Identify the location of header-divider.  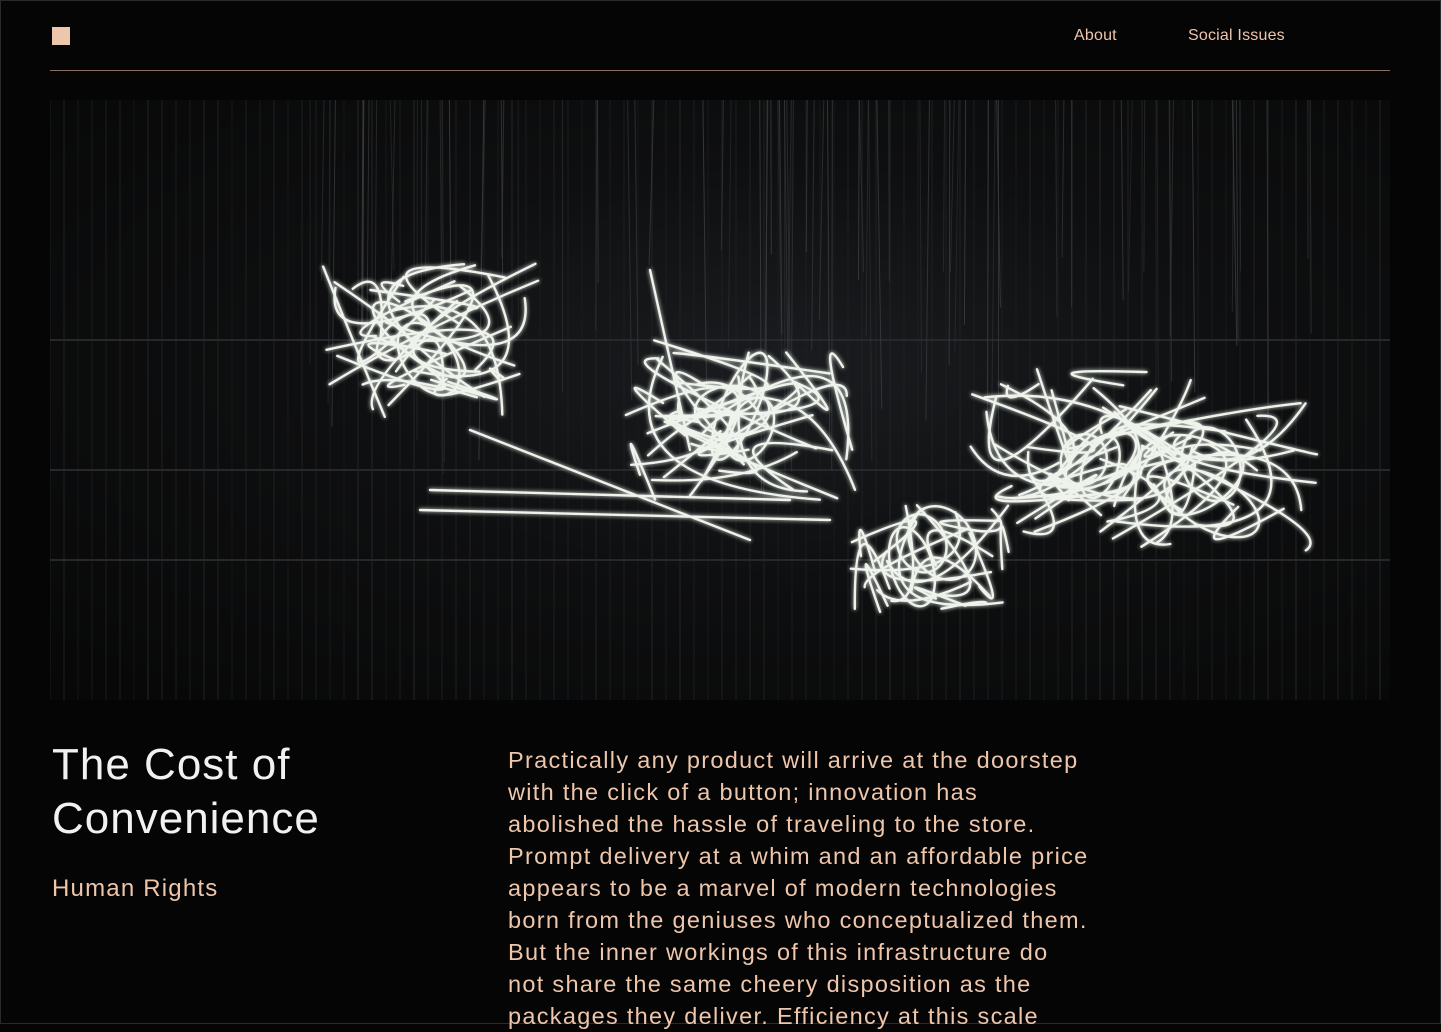
(720, 70).